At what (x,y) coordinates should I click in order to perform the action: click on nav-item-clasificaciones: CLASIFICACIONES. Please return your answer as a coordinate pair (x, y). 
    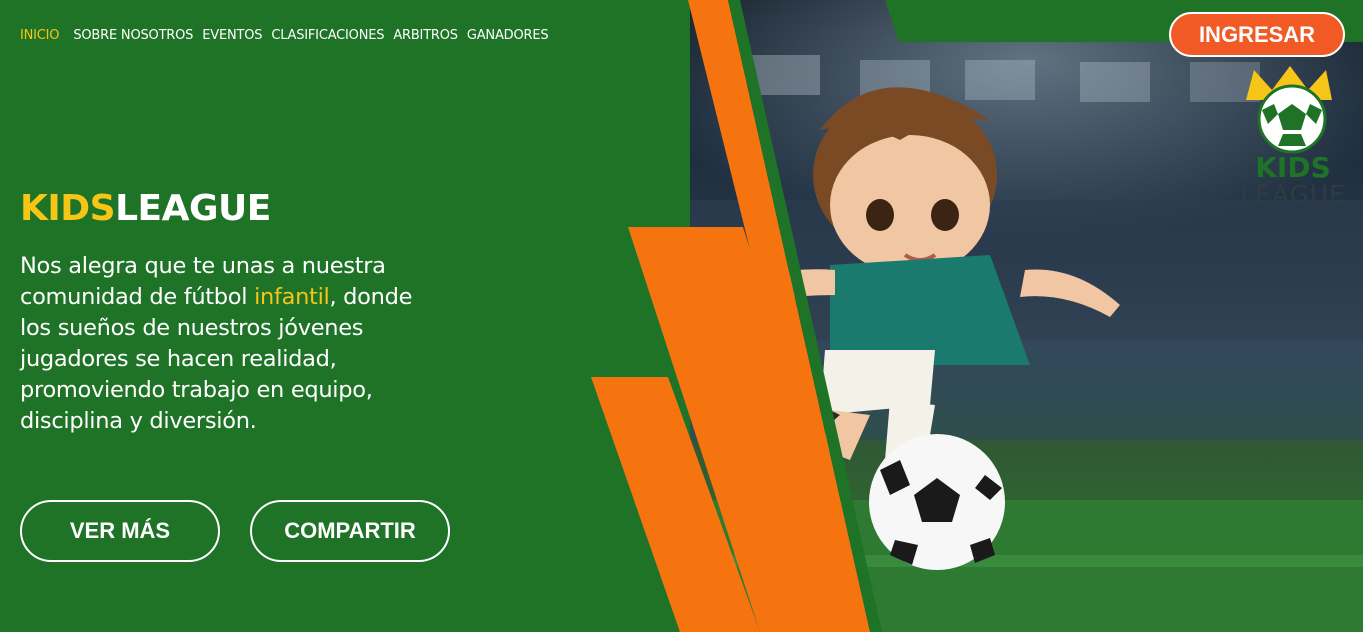
    Looking at the image, I should click on (327, 35).